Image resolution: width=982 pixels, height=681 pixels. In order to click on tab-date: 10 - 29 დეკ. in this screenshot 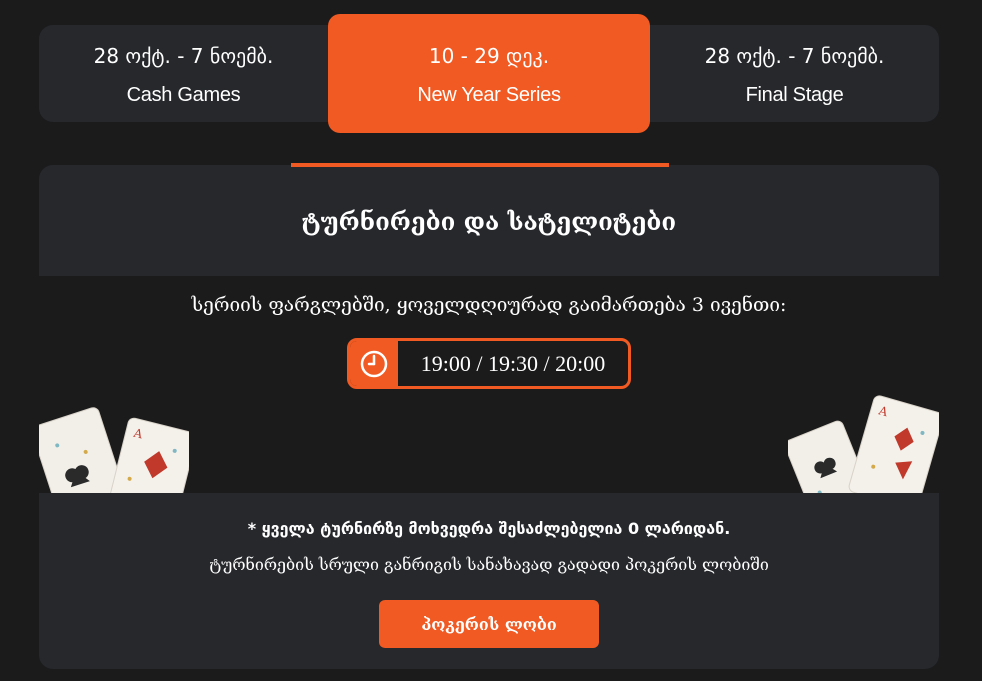, I will do `click(489, 56)`.